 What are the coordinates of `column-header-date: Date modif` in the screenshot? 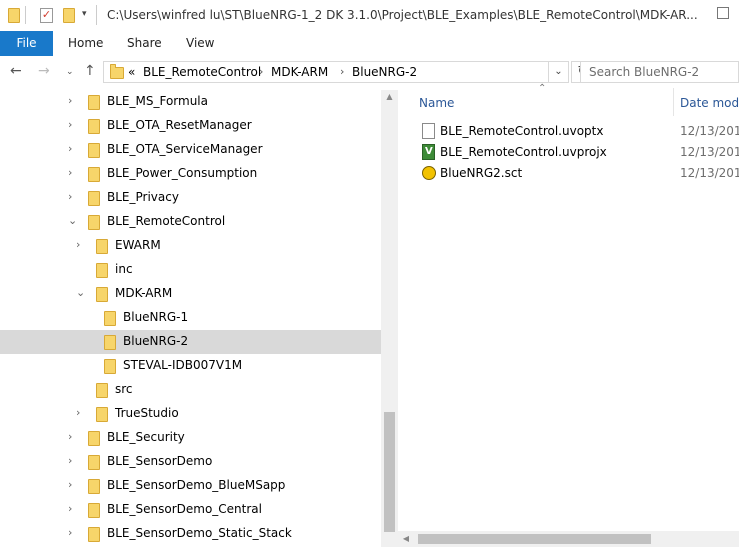 It's located at (709, 103).